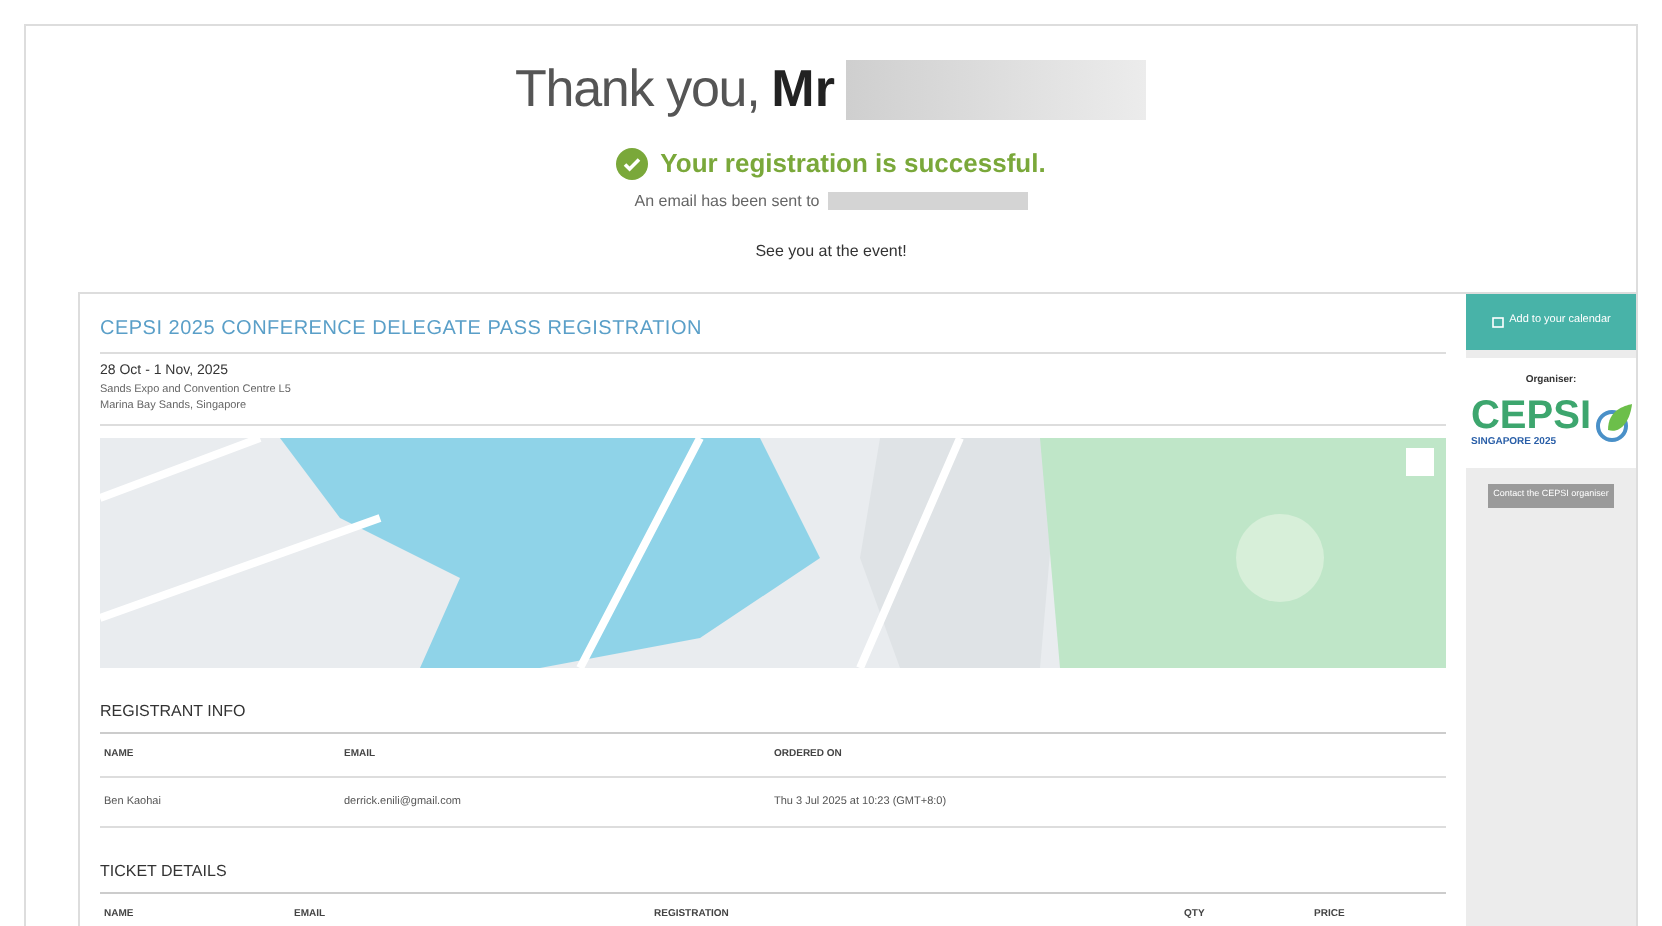 Image resolution: width=1662 pixels, height=926 pixels. Describe the element at coordinates (773, 716) in the screenshot. I see `section-title: REGISTRANT INFO` at that location.